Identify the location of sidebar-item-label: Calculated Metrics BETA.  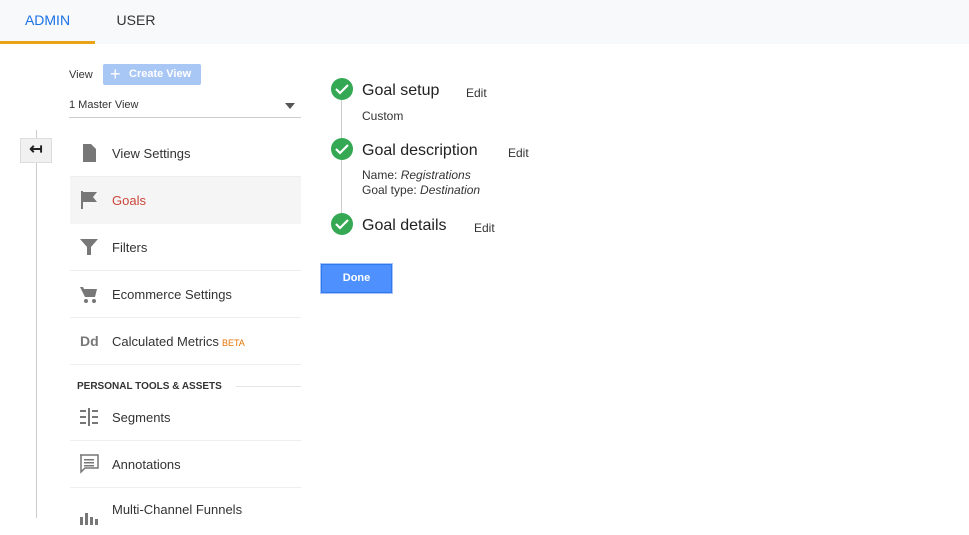
(178, 342).